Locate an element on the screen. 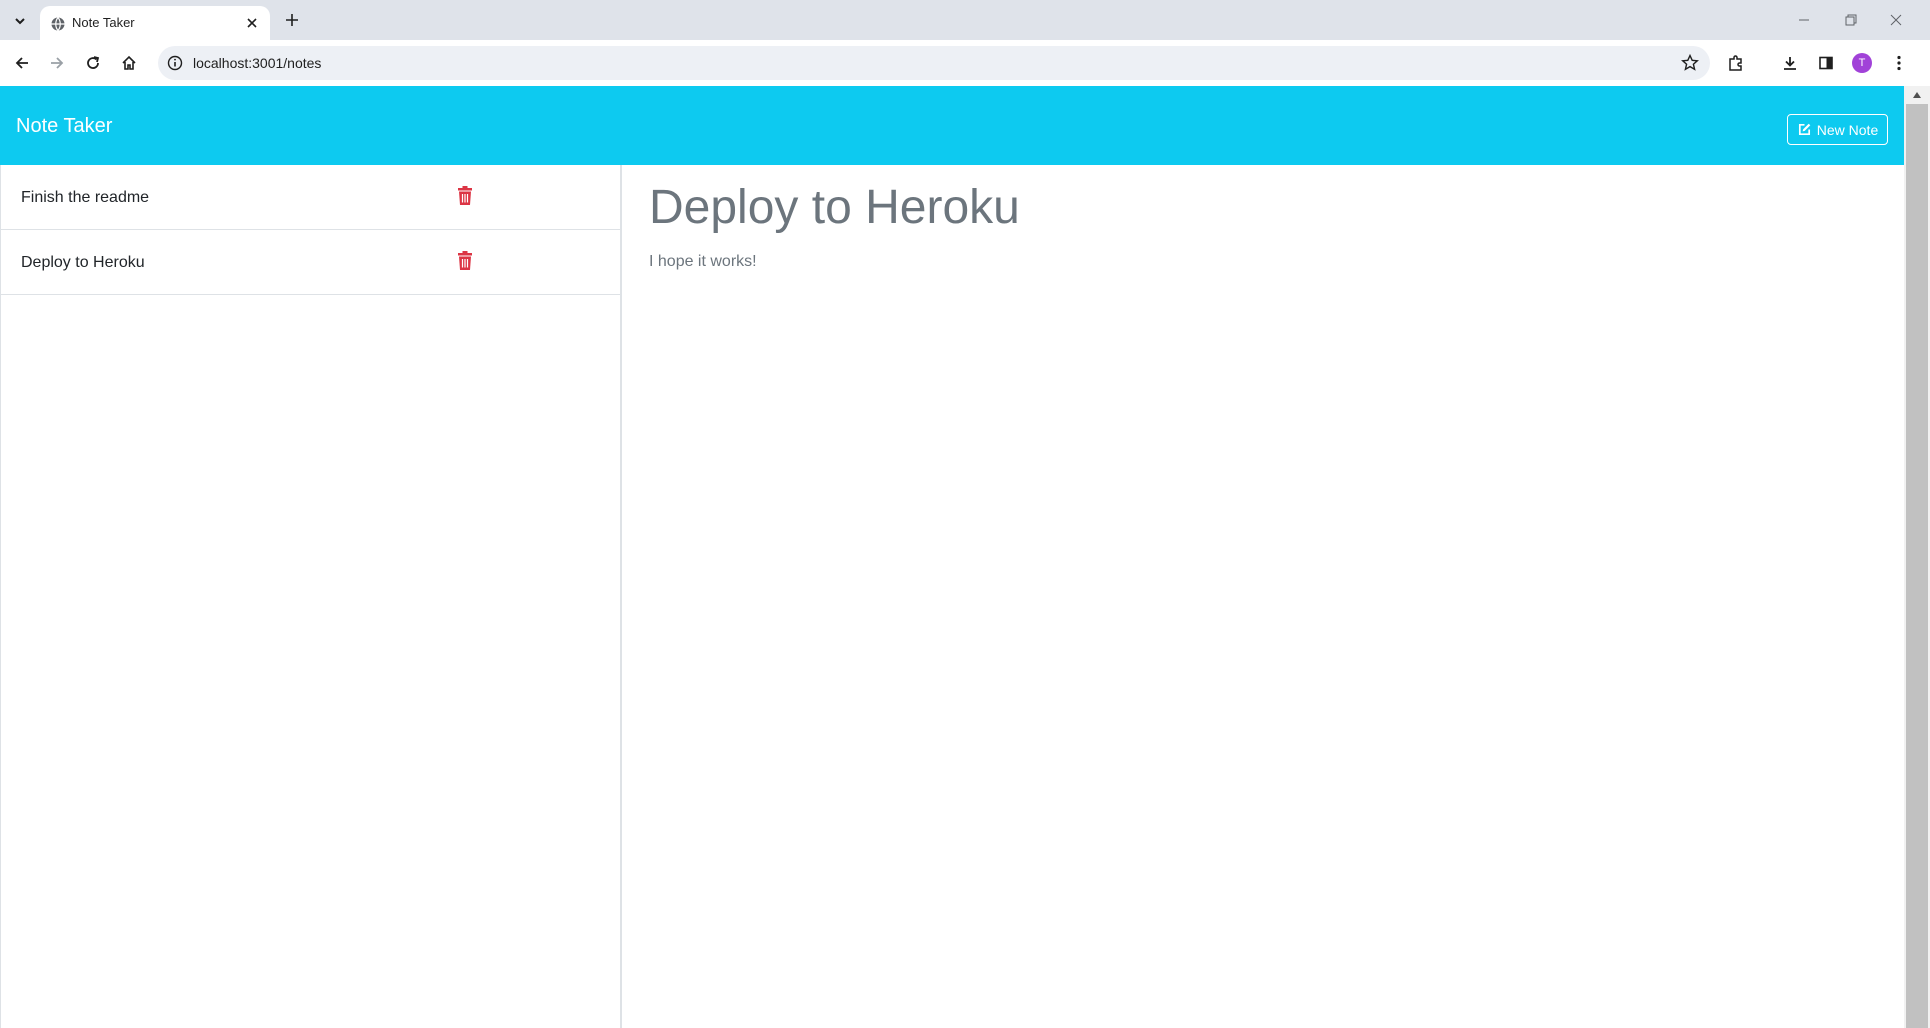 This screenshot has height=1028, width=1930. scrollbar is located at coordinates (1917, 557).